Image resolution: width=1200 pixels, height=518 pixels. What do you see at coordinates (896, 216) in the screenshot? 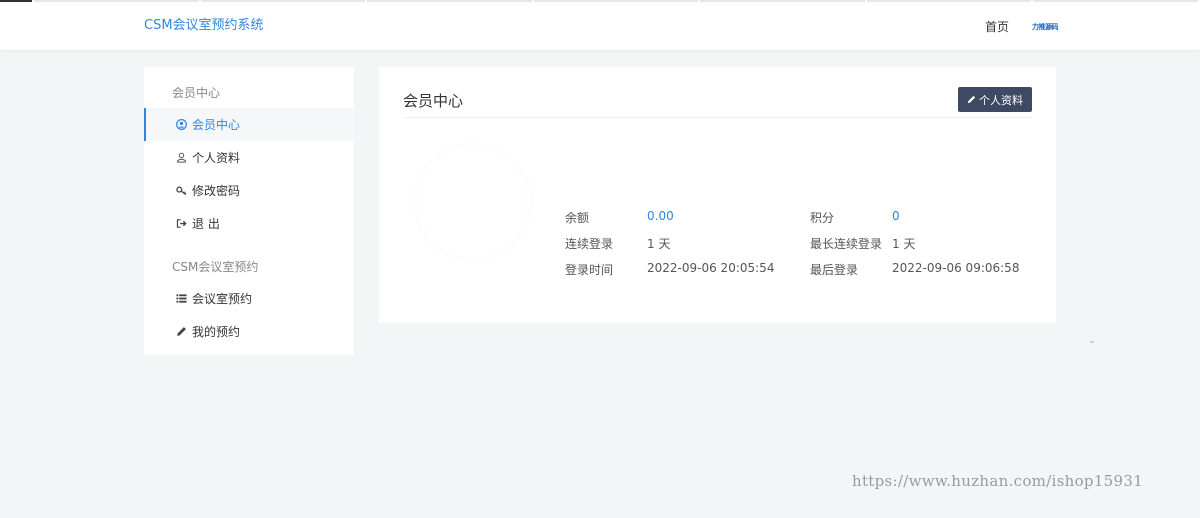
I see `points-value: 0` at bounding box center [896, 216].